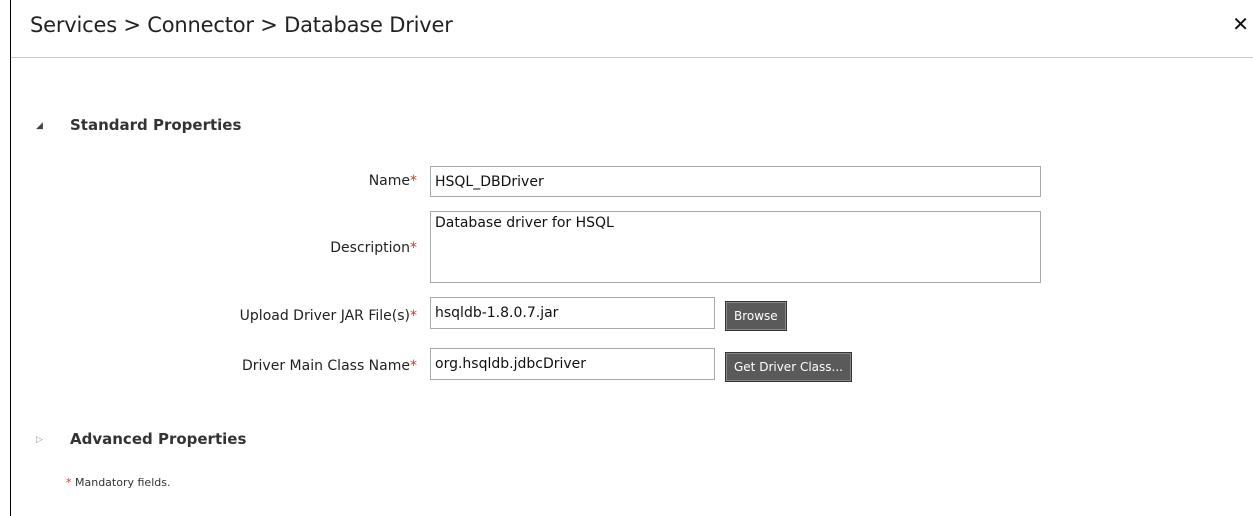 This screenshot has height=516, width=1253. Describe the element at coordinates (632, 29) in the screenshot. I see `title-bar: Services > Connector > Database Driver ✕` at that location.